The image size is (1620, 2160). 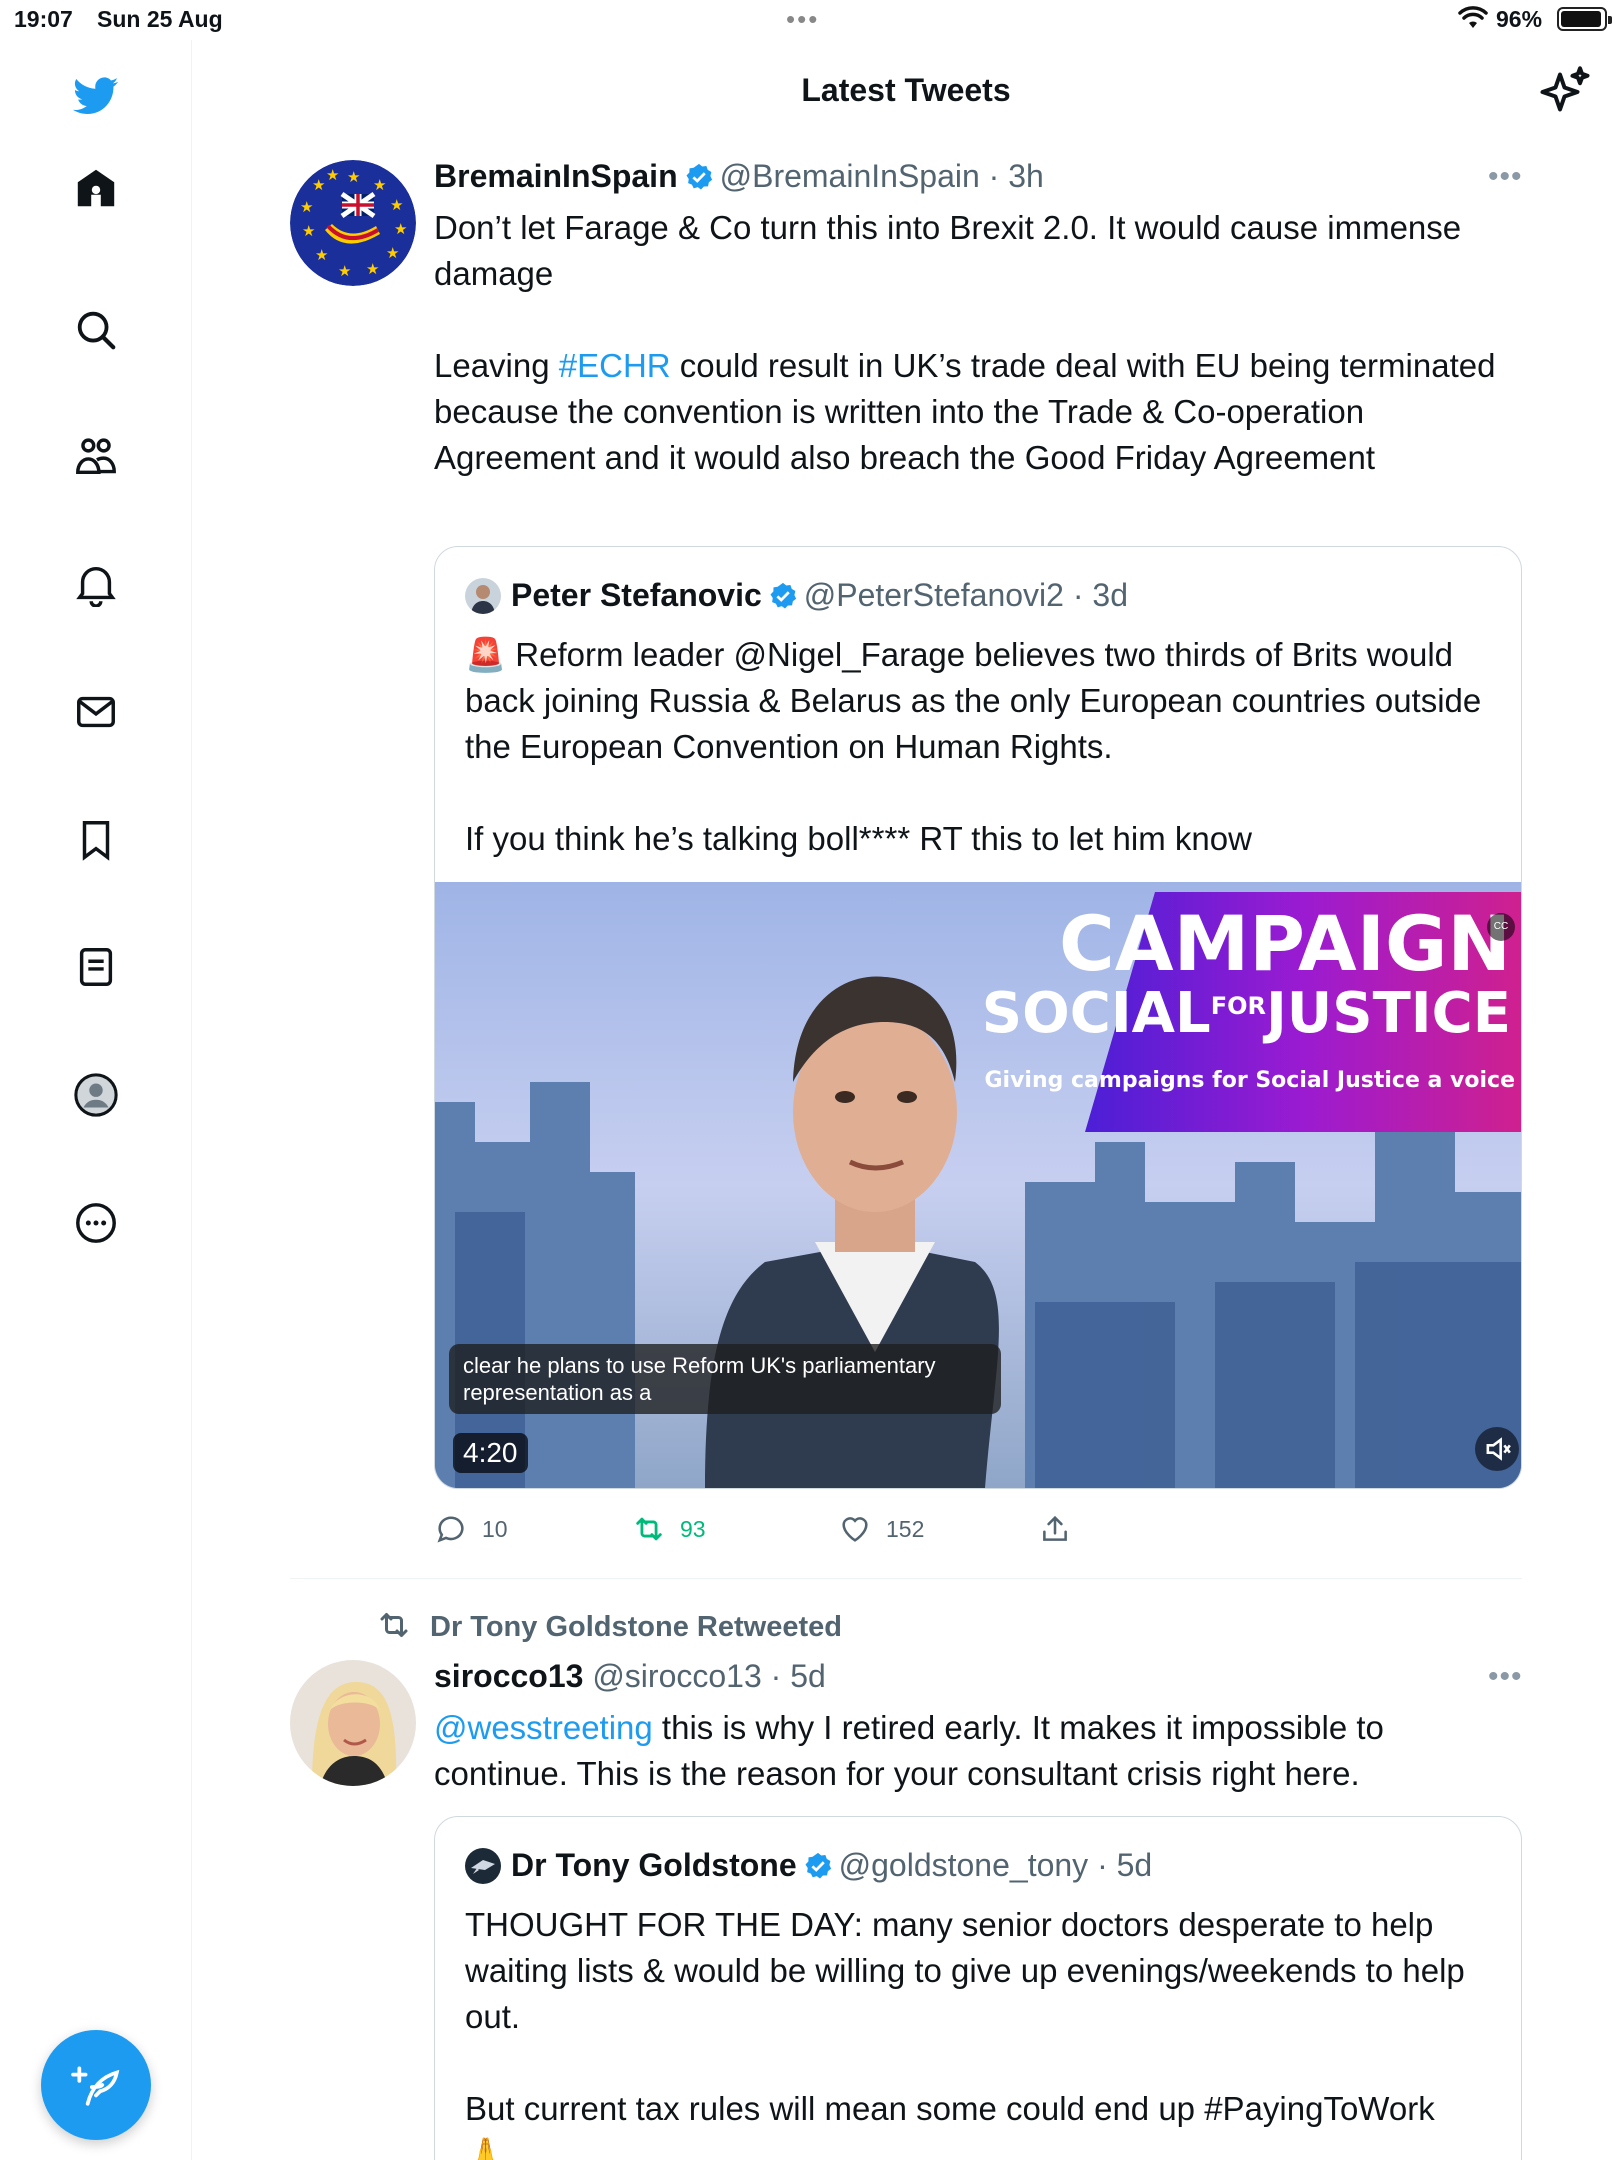 What do you see at coordinates (1285, 943) in the screenshot?
I see `banner-title-line-1: CAMPAIGN` at bounding box center [1285, 943].